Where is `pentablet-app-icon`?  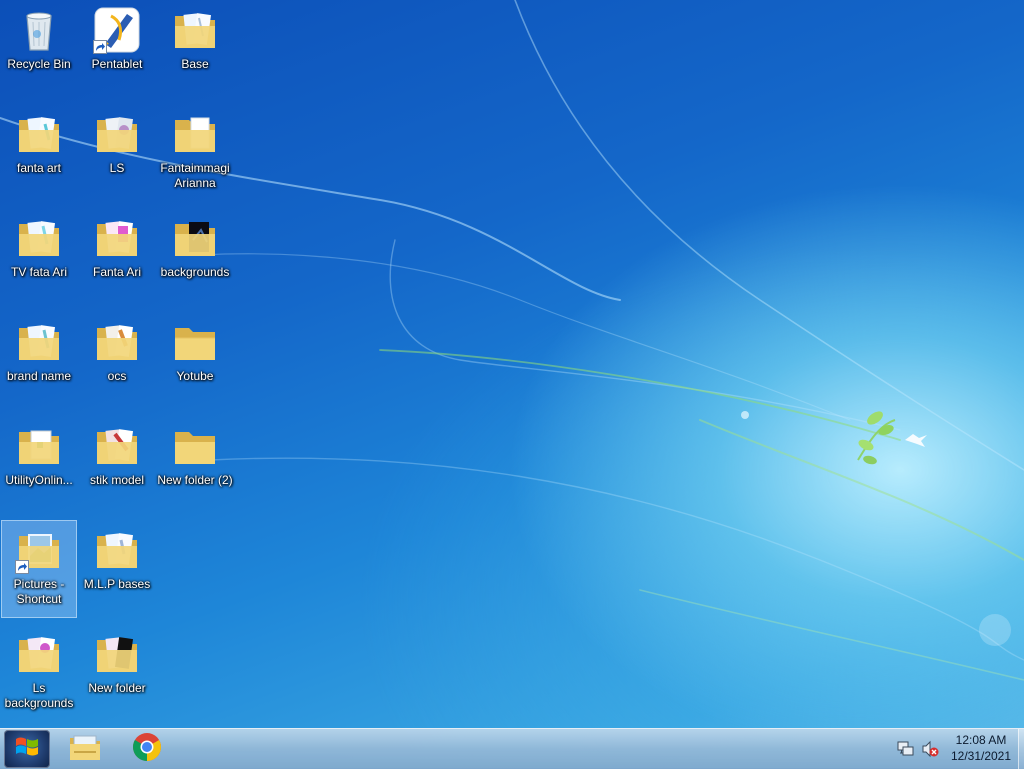 pentablet-app-icon is located at coordinates (117, 30).